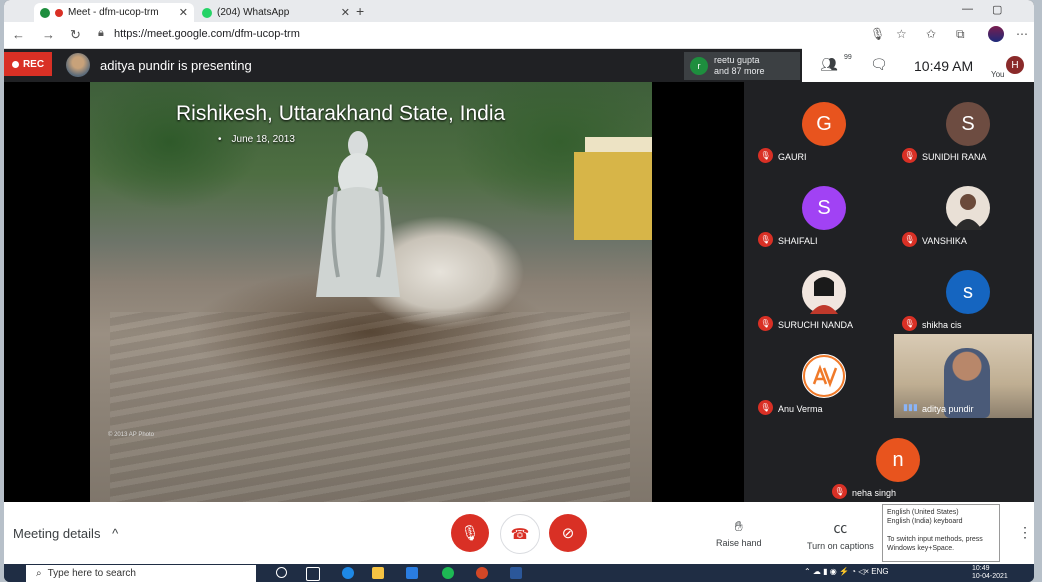 This screenshot has width=1042, height=582. I want to click on tab-meet: Meet - dfm-ucop-trm ✕, so click(114, 12).